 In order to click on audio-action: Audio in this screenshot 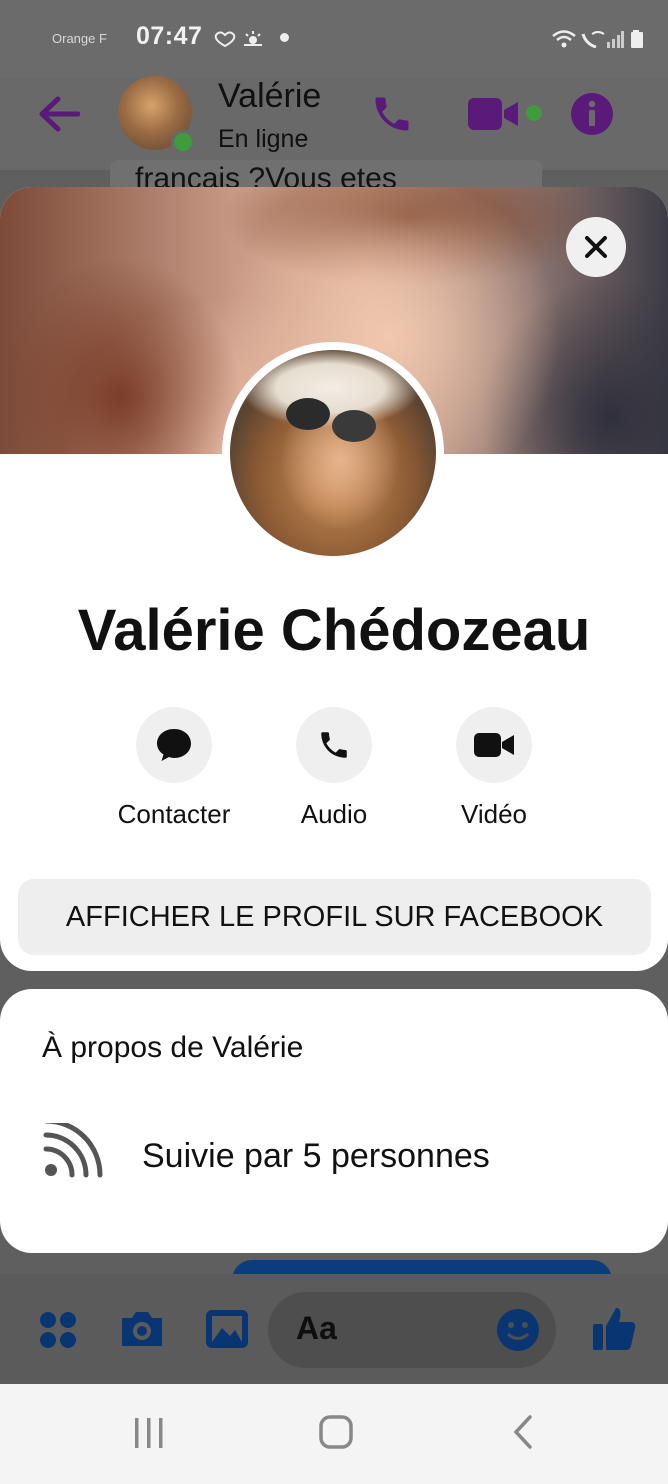, I will do `click(334, 768)`.